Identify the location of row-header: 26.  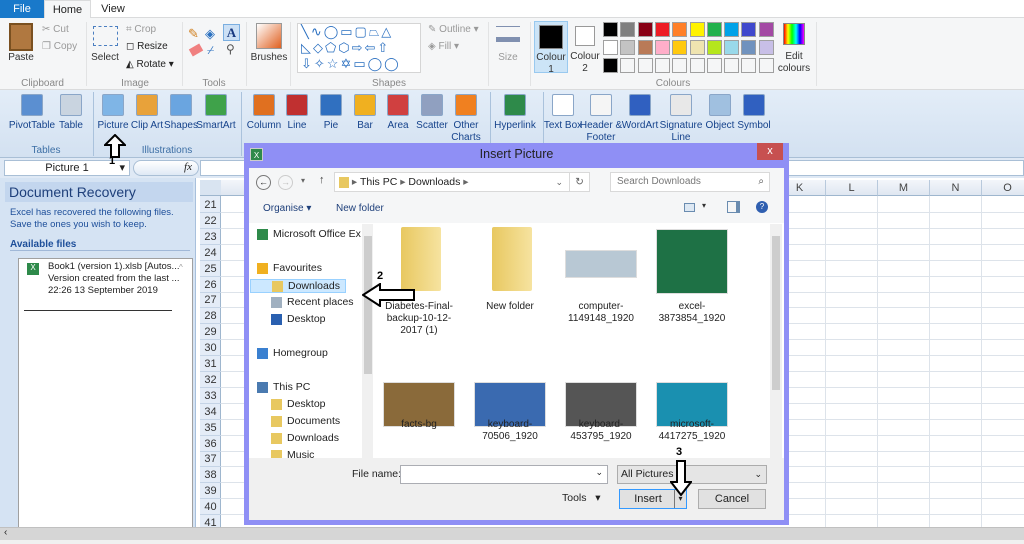
(210, 285).